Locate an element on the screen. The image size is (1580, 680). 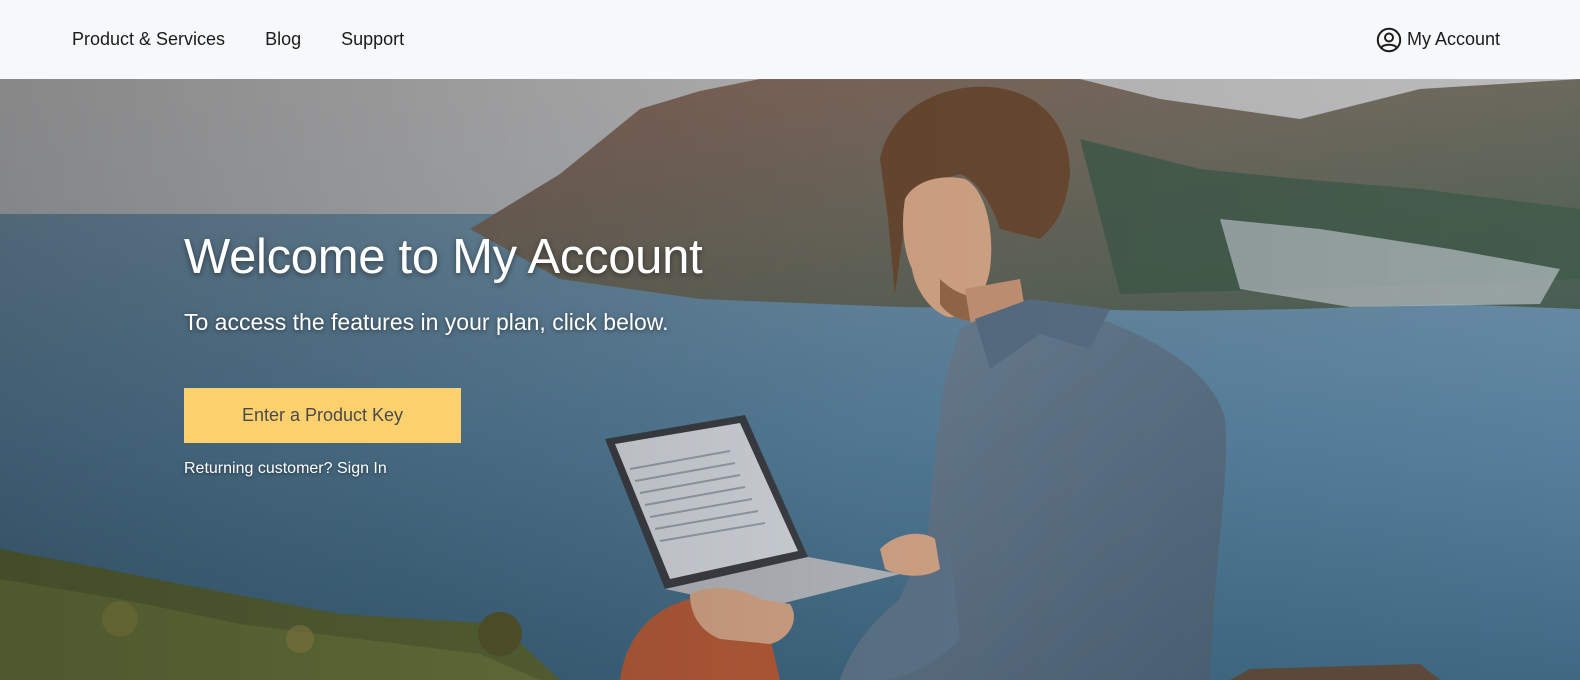
enter-product-key-button: Enter a Product Key is located at coordinates (322, 415).